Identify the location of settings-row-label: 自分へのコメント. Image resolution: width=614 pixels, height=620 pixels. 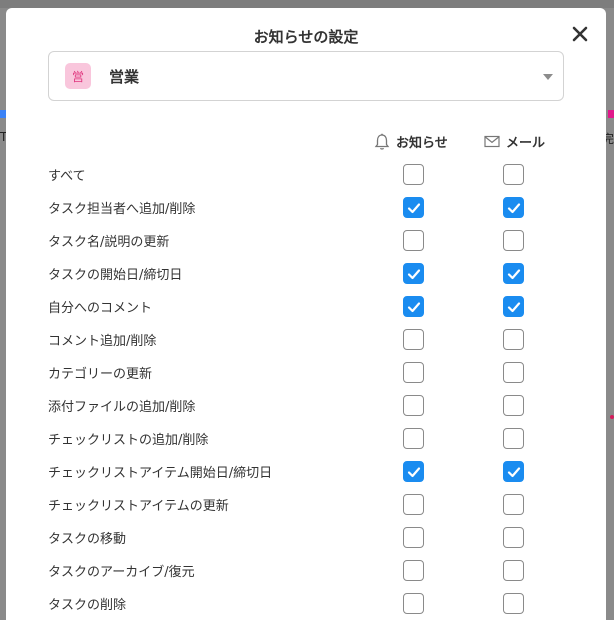
(100, 308).